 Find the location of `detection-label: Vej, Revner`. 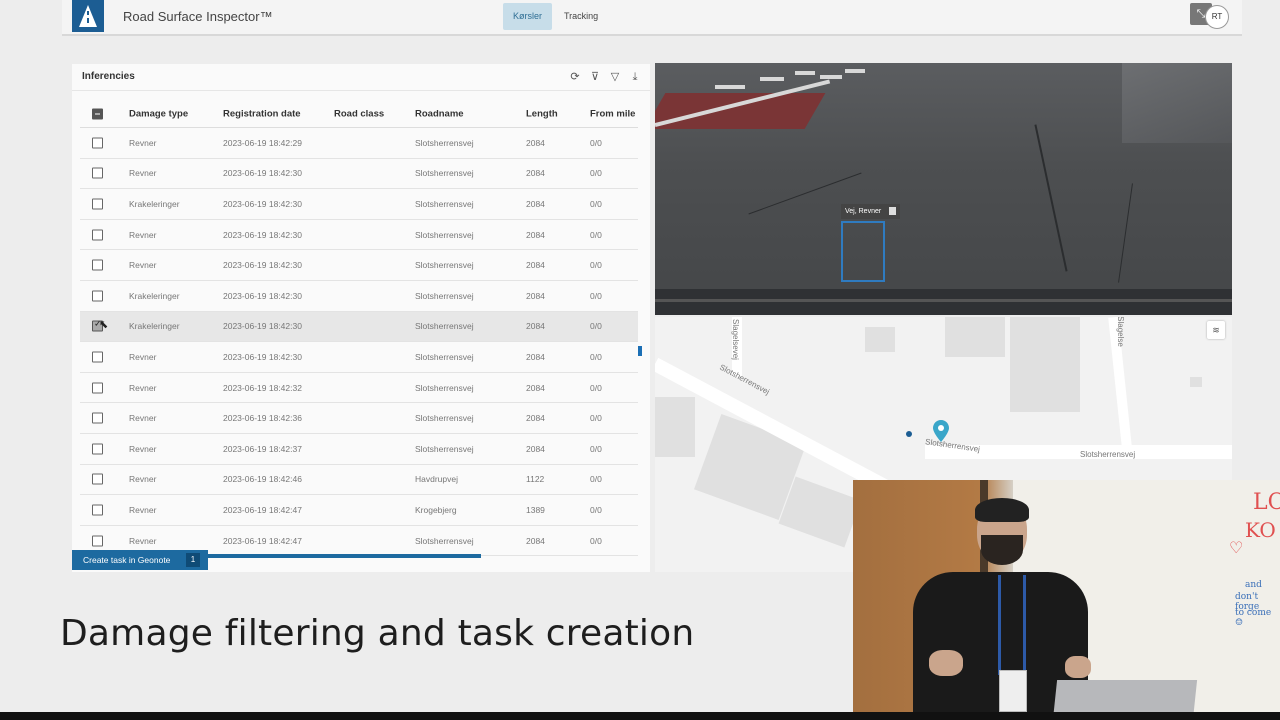

detection-label: Vej, Revner is located at coordinates (871, 211).